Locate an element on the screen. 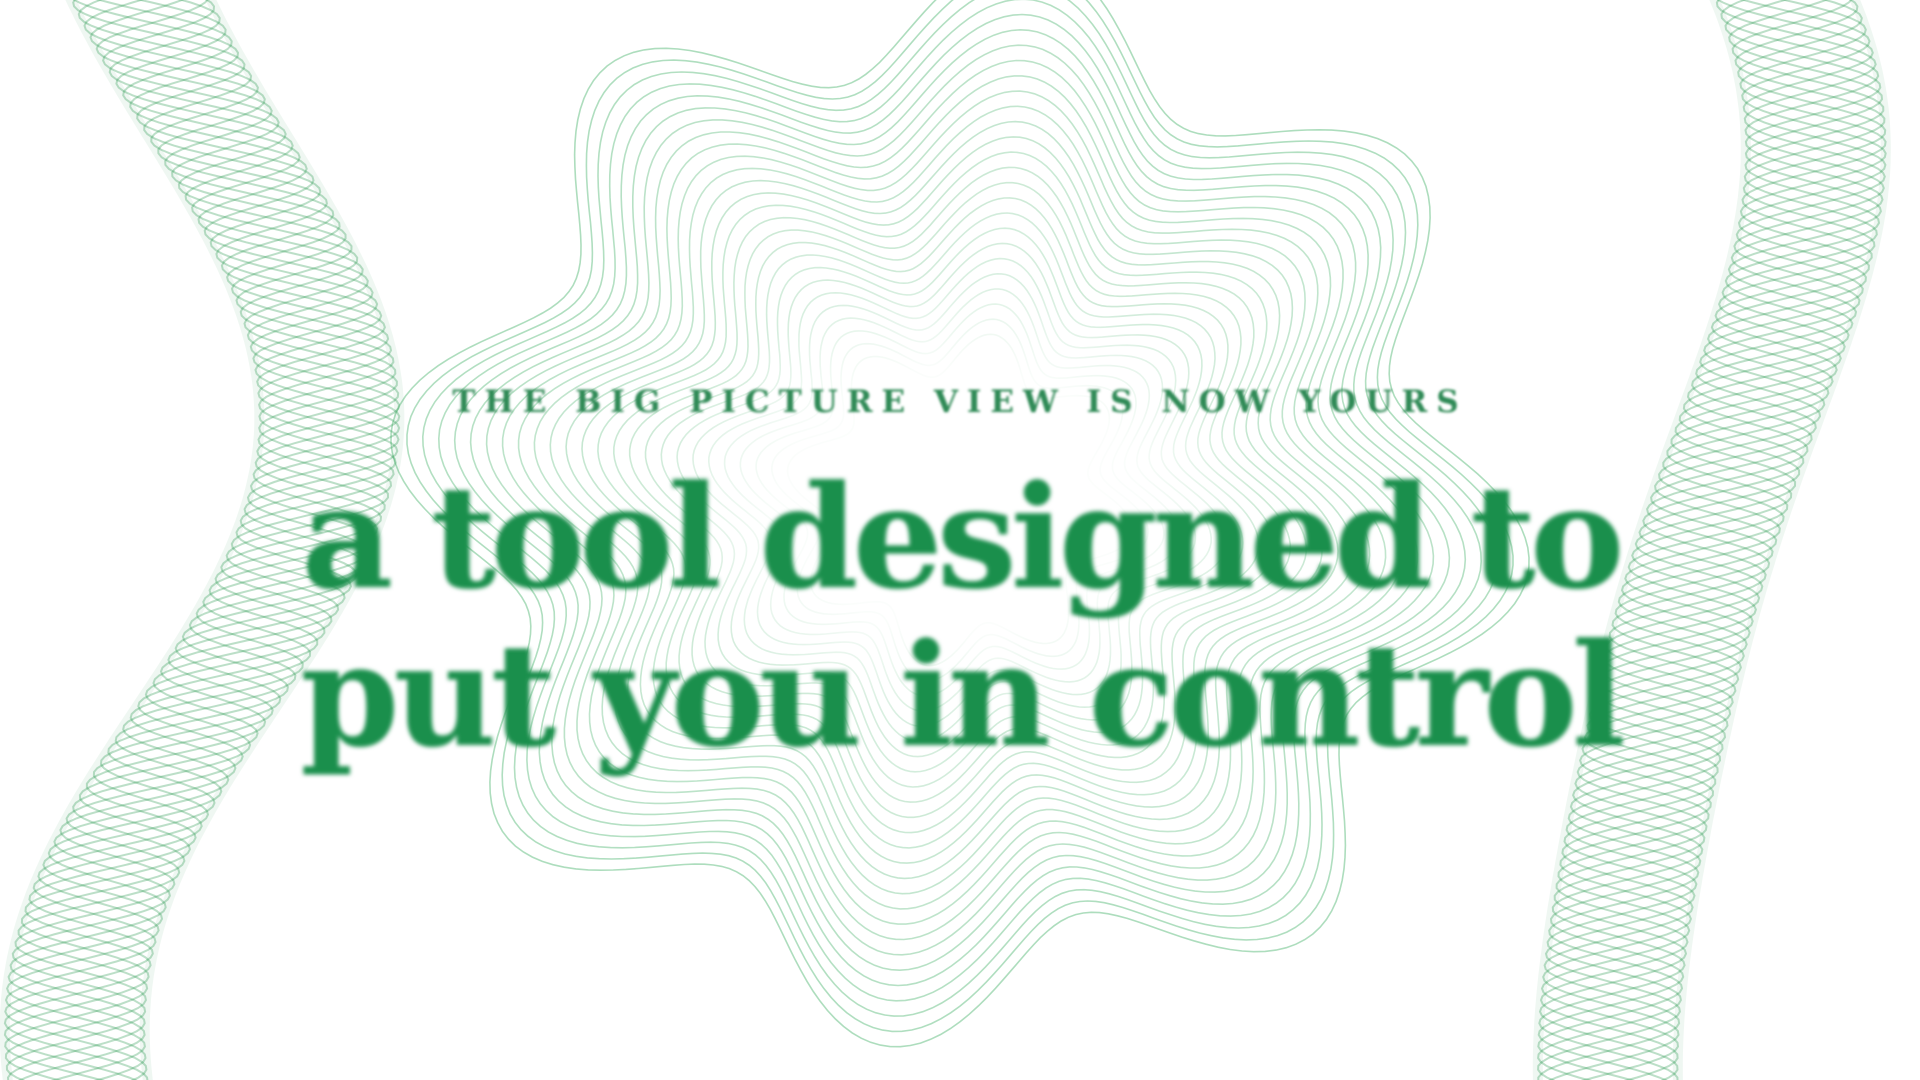  headline-line-1: a tool designed to is located at coordinates (962, 538).